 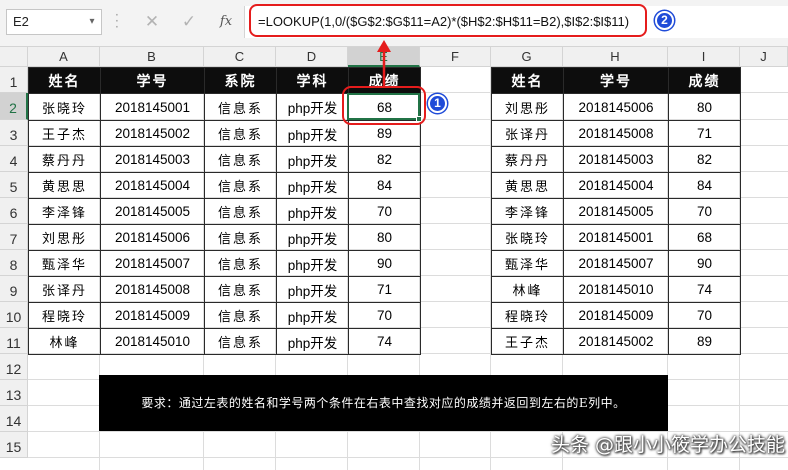 What do you see at coordinates (14, 445) in the screenshot?
I see `row-header-15: 15` at bounding box center [14, 445].